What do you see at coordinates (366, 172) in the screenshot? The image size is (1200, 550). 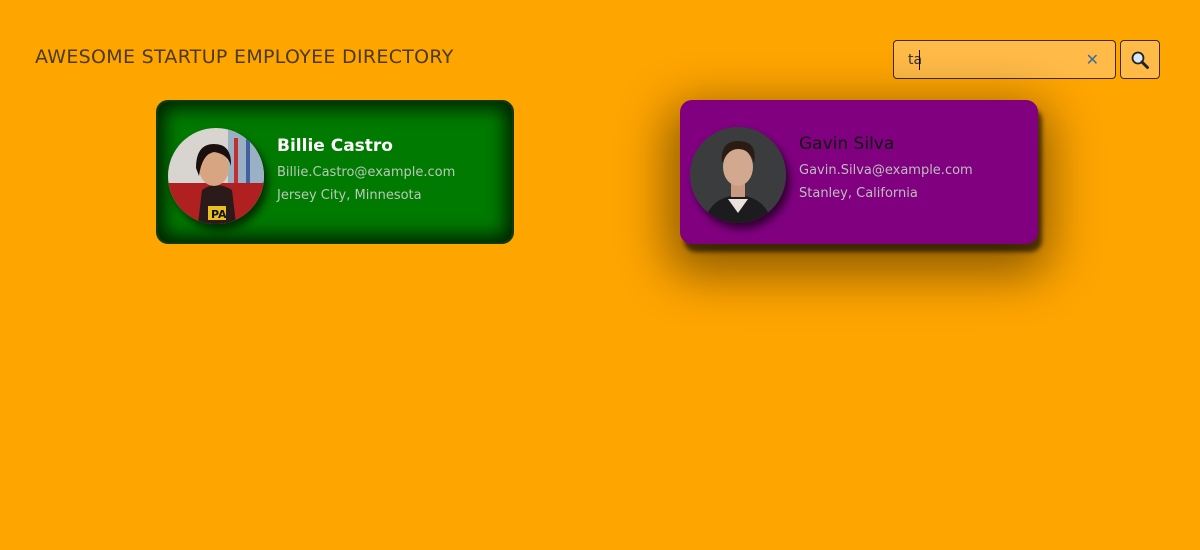 I see `employee-email: Billie.Castro@example.com` at bounding box center [366, 172].